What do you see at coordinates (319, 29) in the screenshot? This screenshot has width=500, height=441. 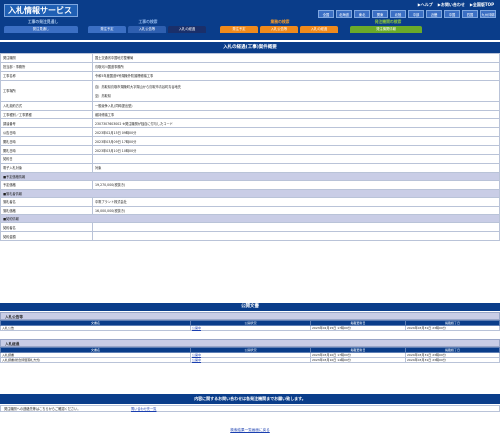 I see `tab-service-progress: 入札の経過` at bounding box center [319, 29].